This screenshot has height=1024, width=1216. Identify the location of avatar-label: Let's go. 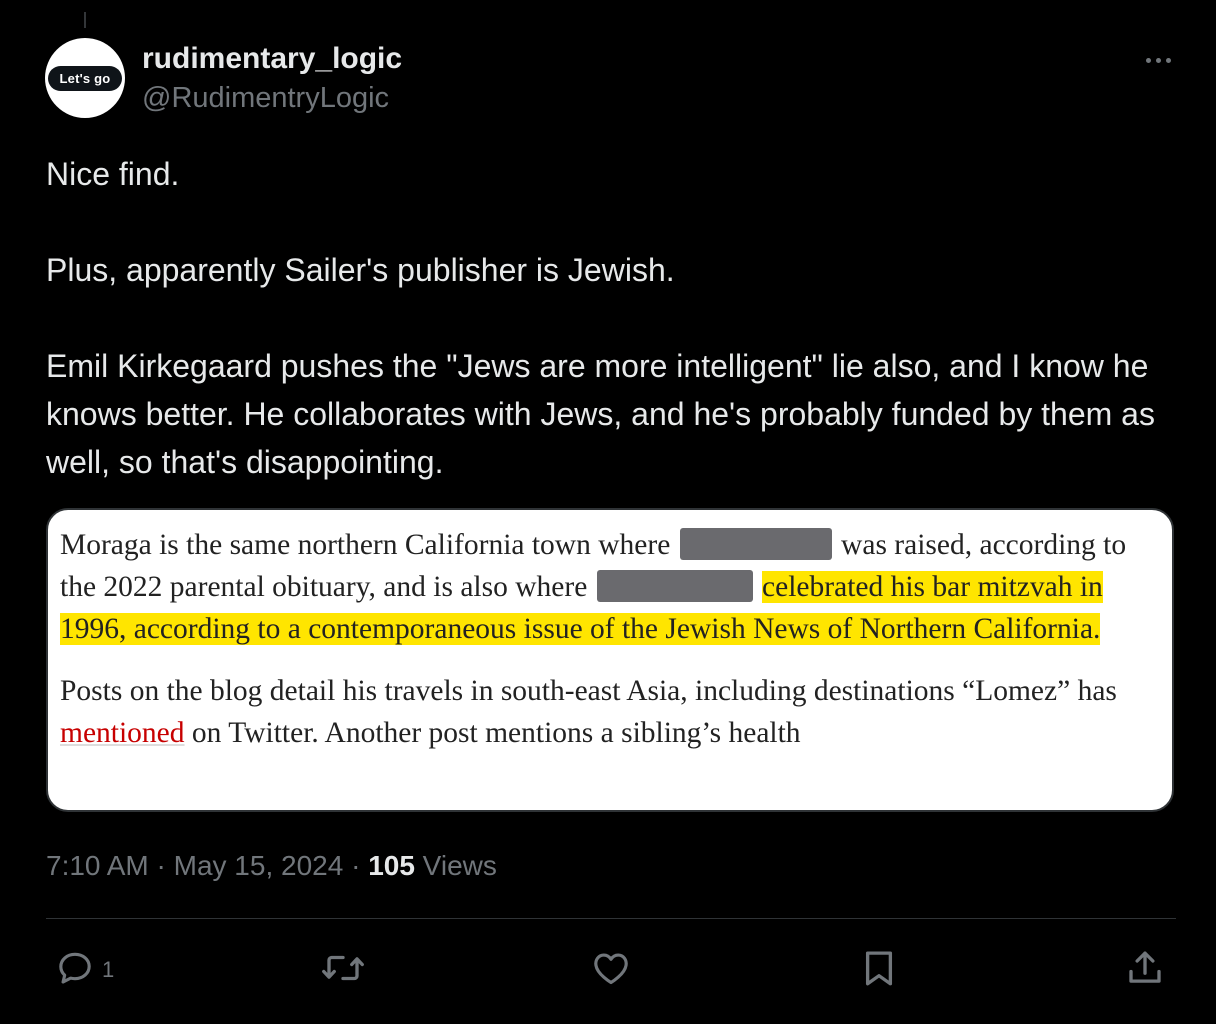
(85, 78).